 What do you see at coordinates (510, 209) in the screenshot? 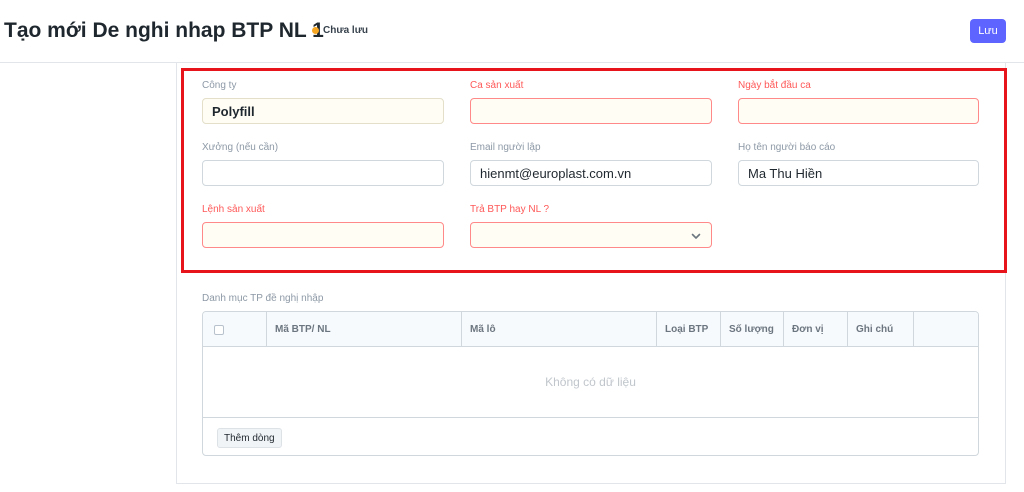
I see `return-type-label: Trả BTP hay NL ?` at bounding box center [510, 209].